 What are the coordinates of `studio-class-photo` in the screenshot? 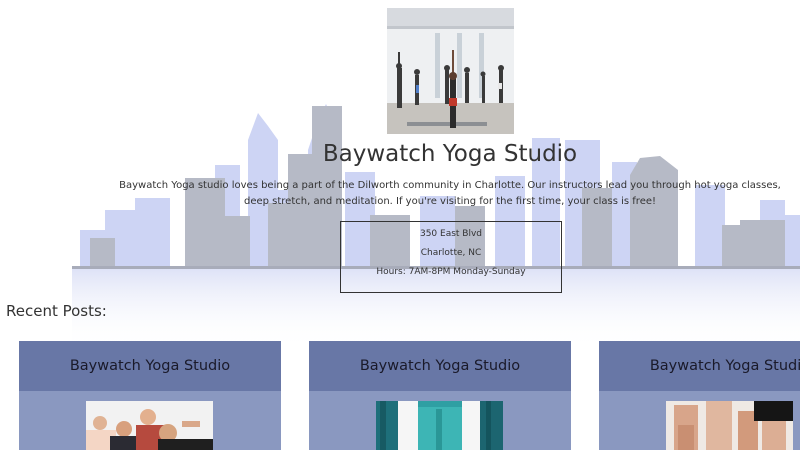 It's located at (450, 71).